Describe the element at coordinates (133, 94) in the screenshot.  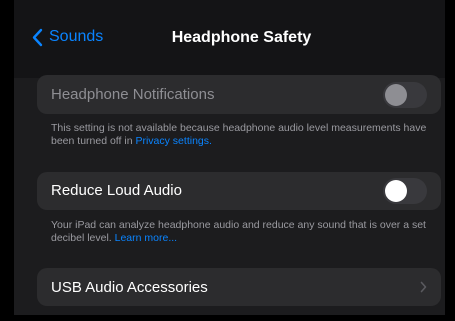
I see `headphone-notifications-label: Headphone Notifications` at that location.